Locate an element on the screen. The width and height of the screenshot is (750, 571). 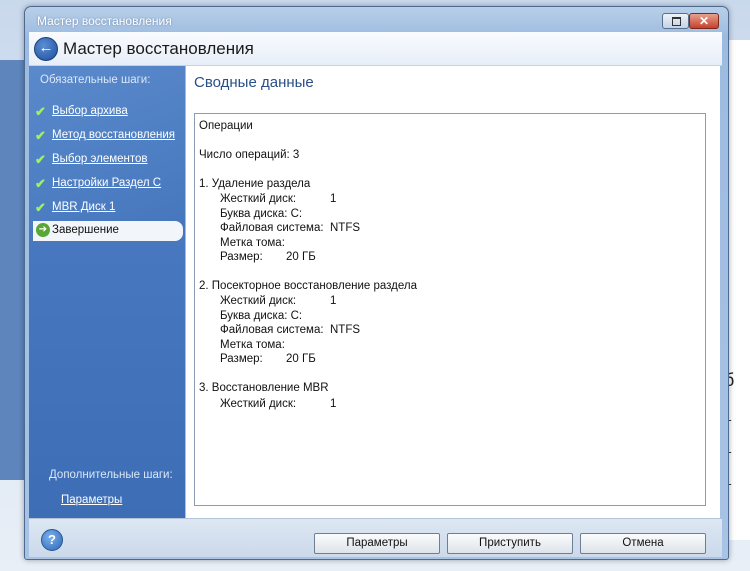
step-mbr: ✔ MBR Диск 1 is located at coordinates (107, 208).